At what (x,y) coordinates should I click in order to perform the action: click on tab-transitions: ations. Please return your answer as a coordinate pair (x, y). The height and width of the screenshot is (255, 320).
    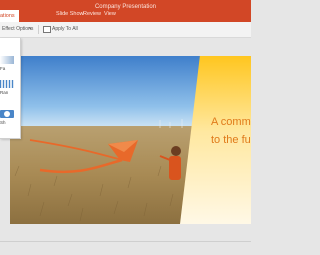
    Looking at the image, I should click on (9, 16).